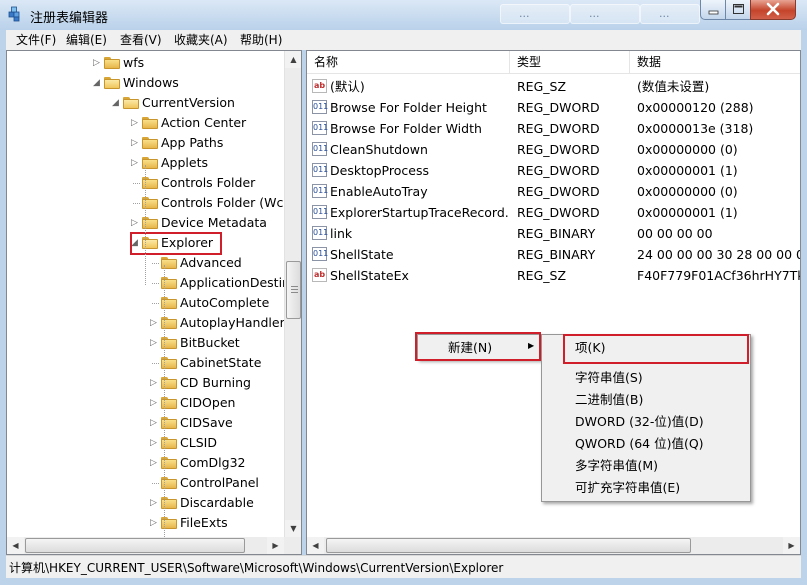  What do you see at coordinates (408, 62) in the screenshot?
I see `column-header-name: 名称` at bounding box center [408, 62].